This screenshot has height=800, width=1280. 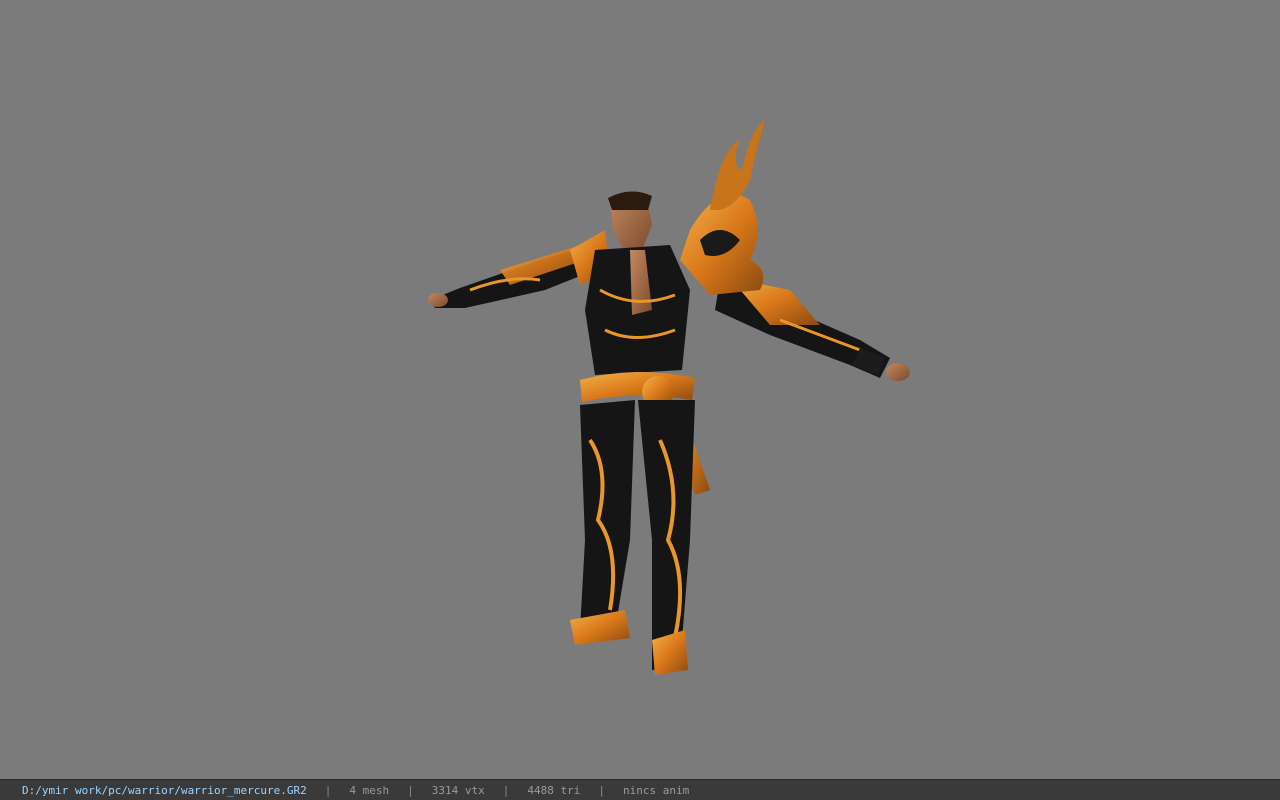 What do you see at coordinates (656, 790) in the screenshot?
I see `animation-status: nincs anim` at bounding box center [656, 790].